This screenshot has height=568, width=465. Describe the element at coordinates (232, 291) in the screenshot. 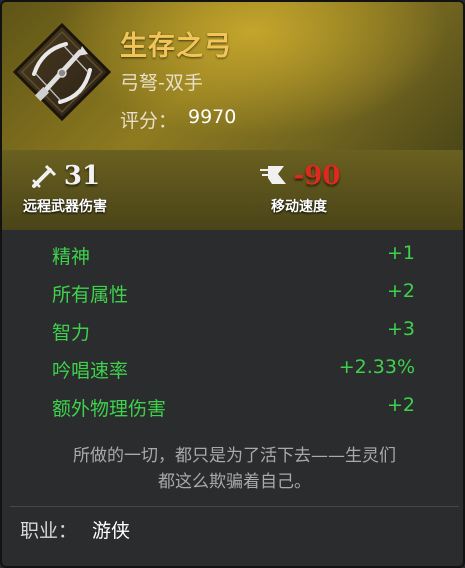

I see `stat-row-all-attributes: 所有属性 +2` at that location.